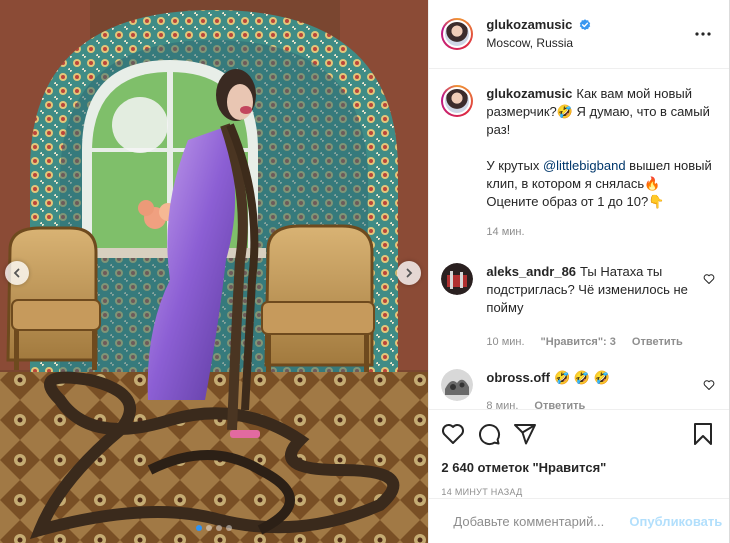 The height and width of the screenshot is (543, 730). What do you see at coordinates (584, 165) in the screenshot?
I see `mention-link: @littlebigband` at bounding box center [584, 165].